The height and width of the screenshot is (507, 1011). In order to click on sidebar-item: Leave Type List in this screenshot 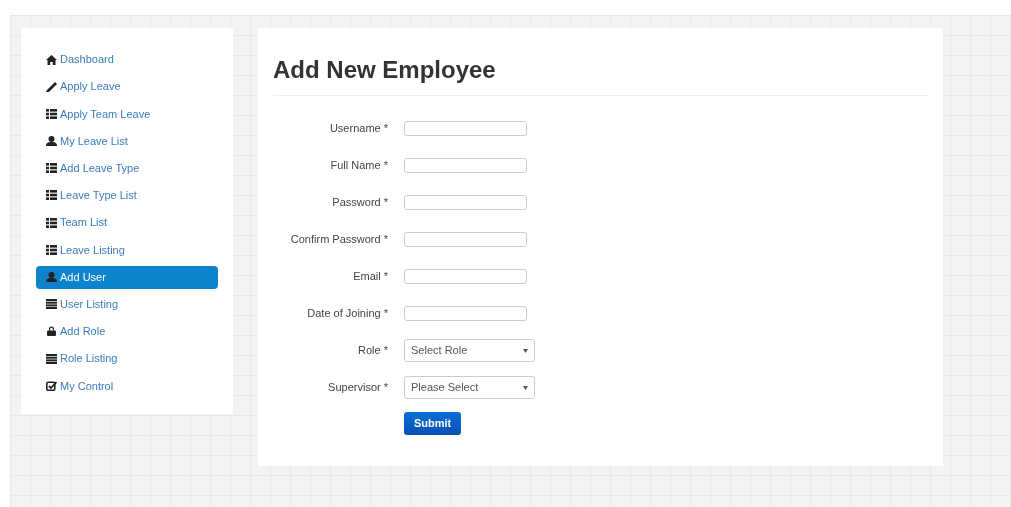, I will do `click(127, 195)`.